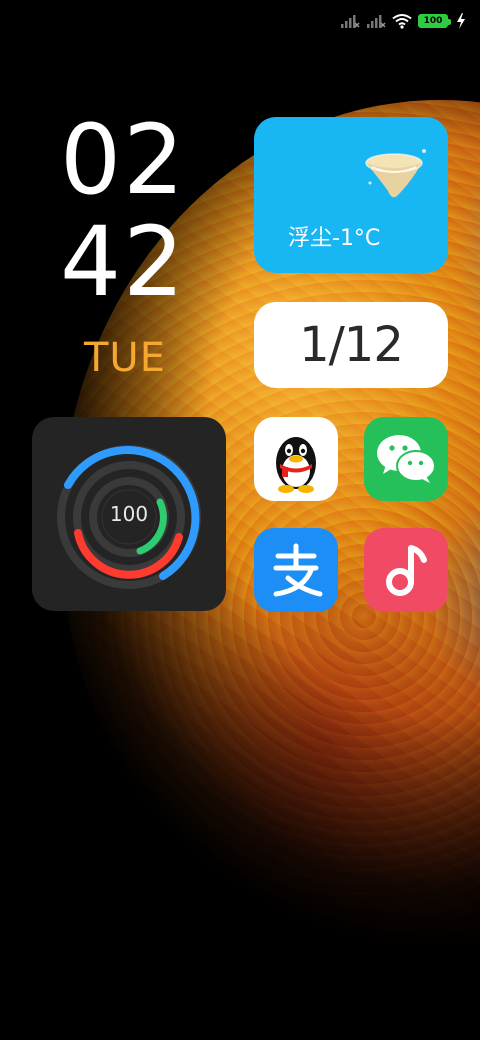  I want to click on music-note-icon, so click(406, 570).